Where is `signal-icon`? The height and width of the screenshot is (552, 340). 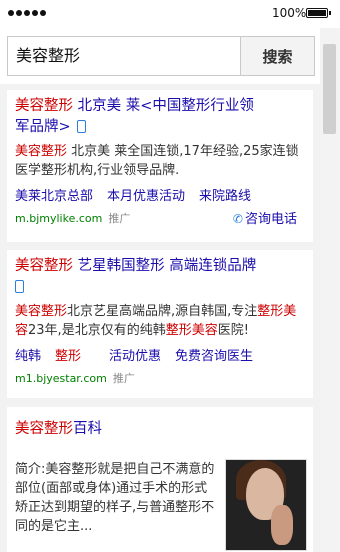
signal-icon is located at coordinates (27, 13).